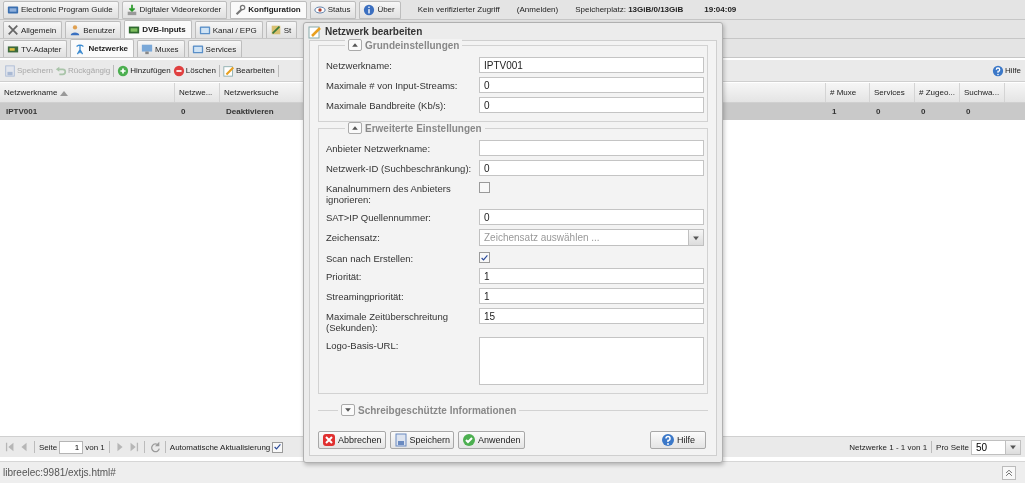  I want to click on field-label: SAT>IP Quellennummer:, so click(379, 218).